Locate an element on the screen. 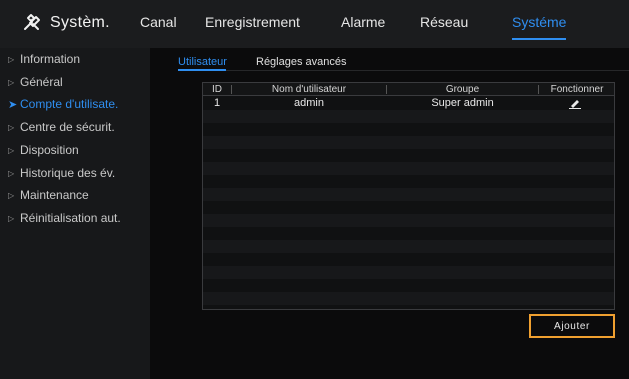  tab-alarme: Alarme is located at coordinates (363, 22).